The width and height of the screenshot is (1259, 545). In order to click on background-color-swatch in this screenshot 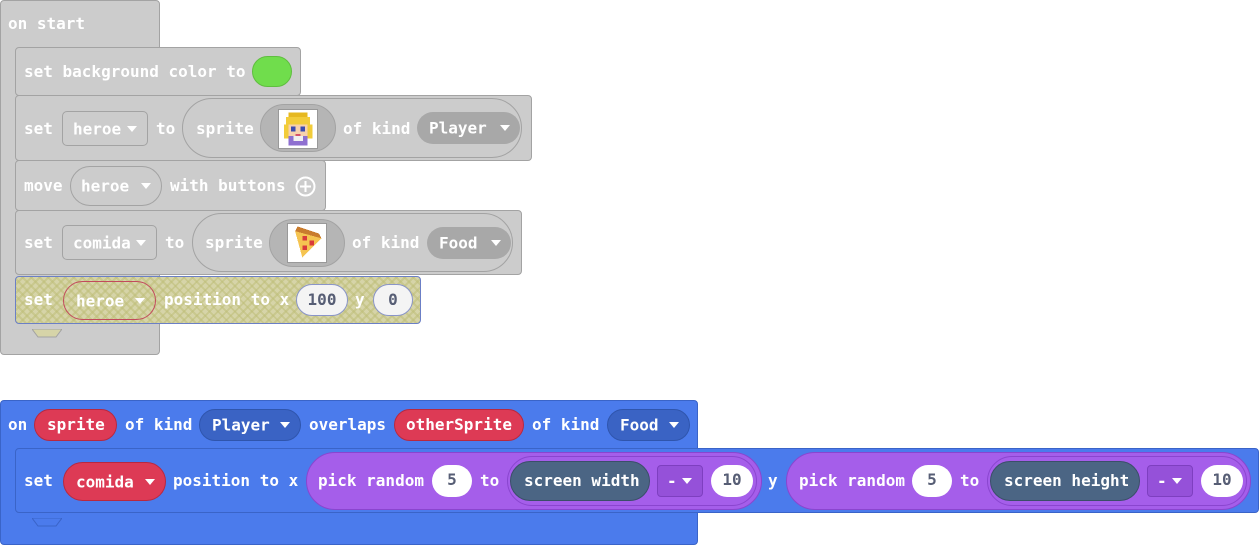, I will do `click(272, 71)`.